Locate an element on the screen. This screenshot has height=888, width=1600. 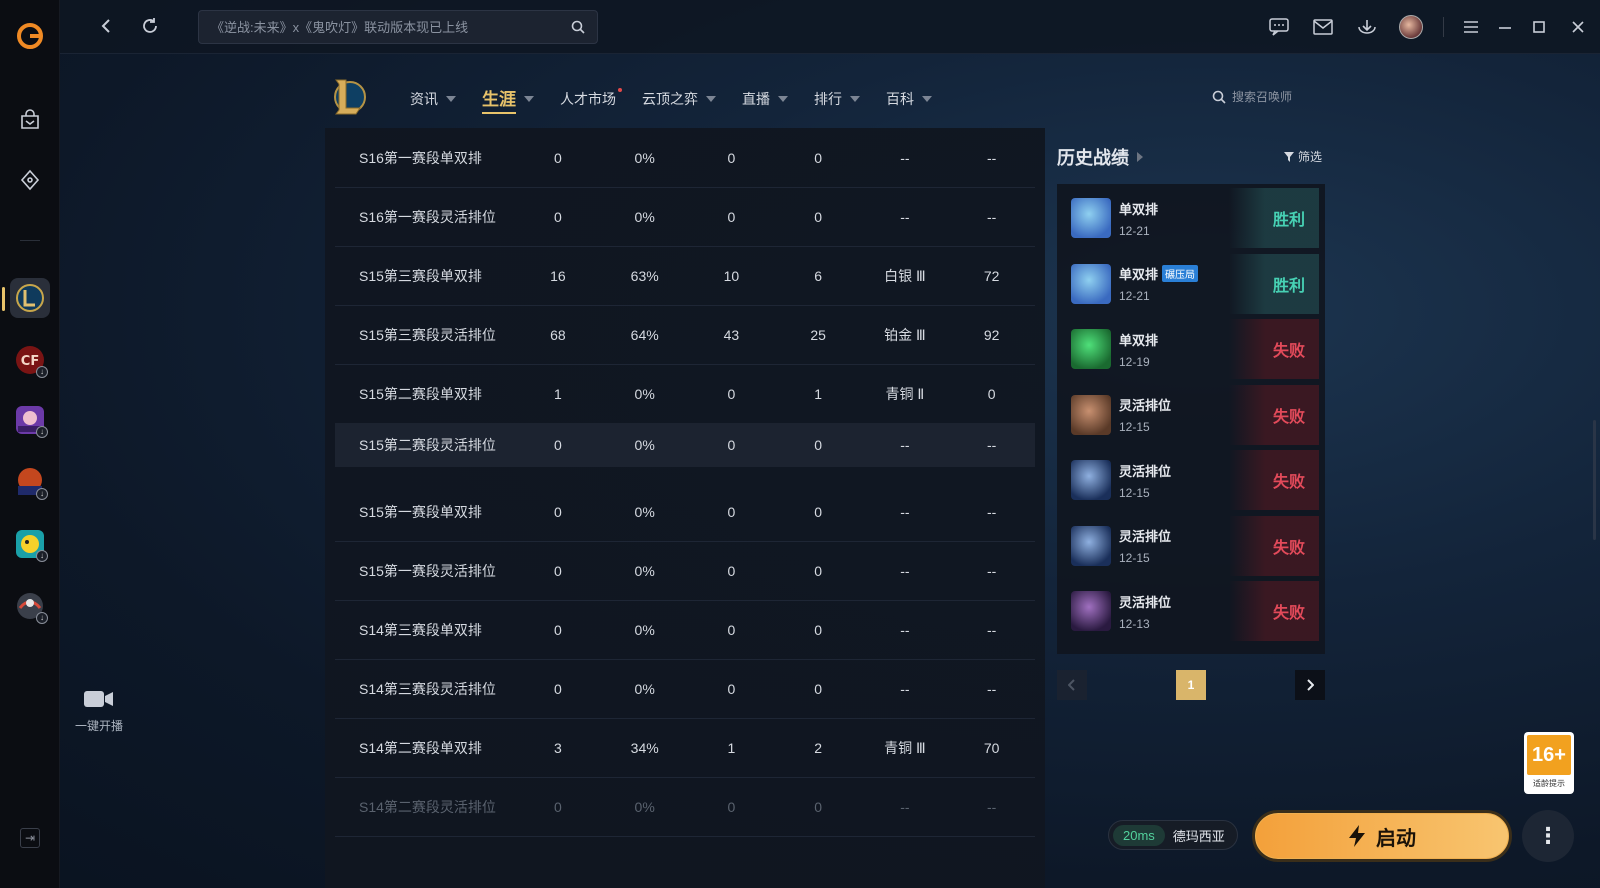
scrollbar is located at coordinates (1594, 480).